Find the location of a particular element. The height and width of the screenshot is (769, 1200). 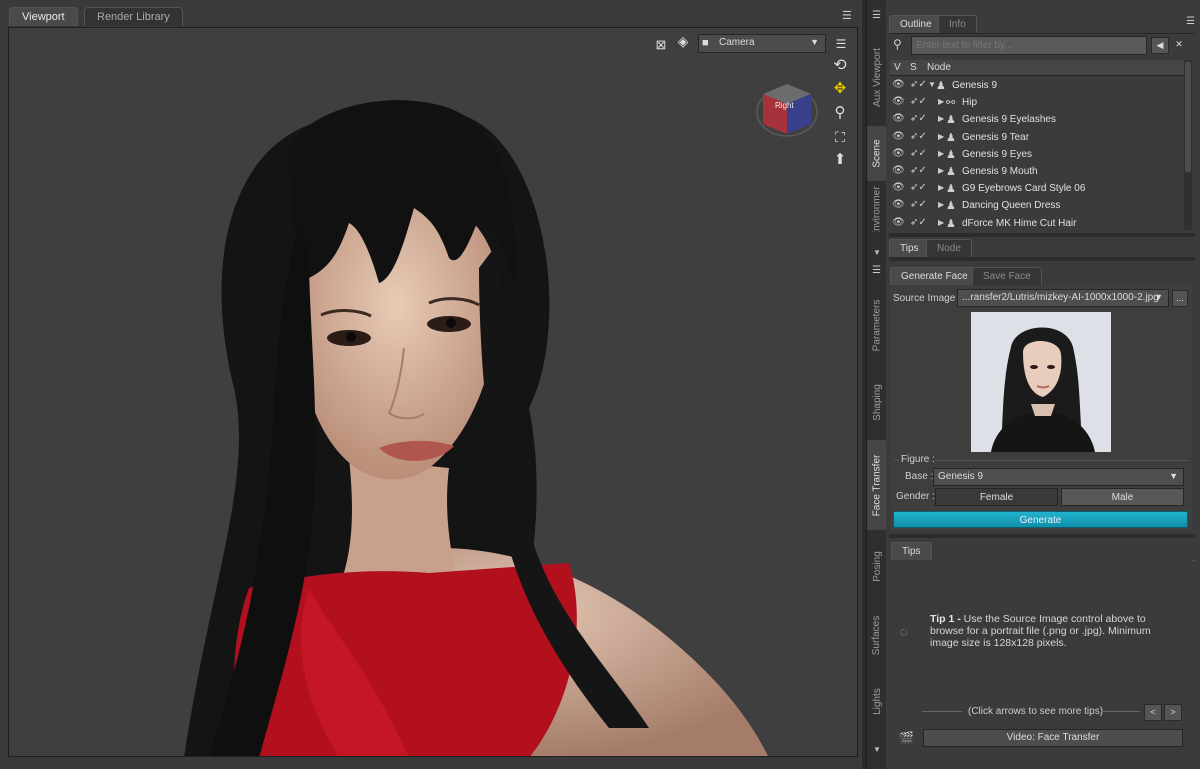

column-s: S is located at coordinates (913, 67).